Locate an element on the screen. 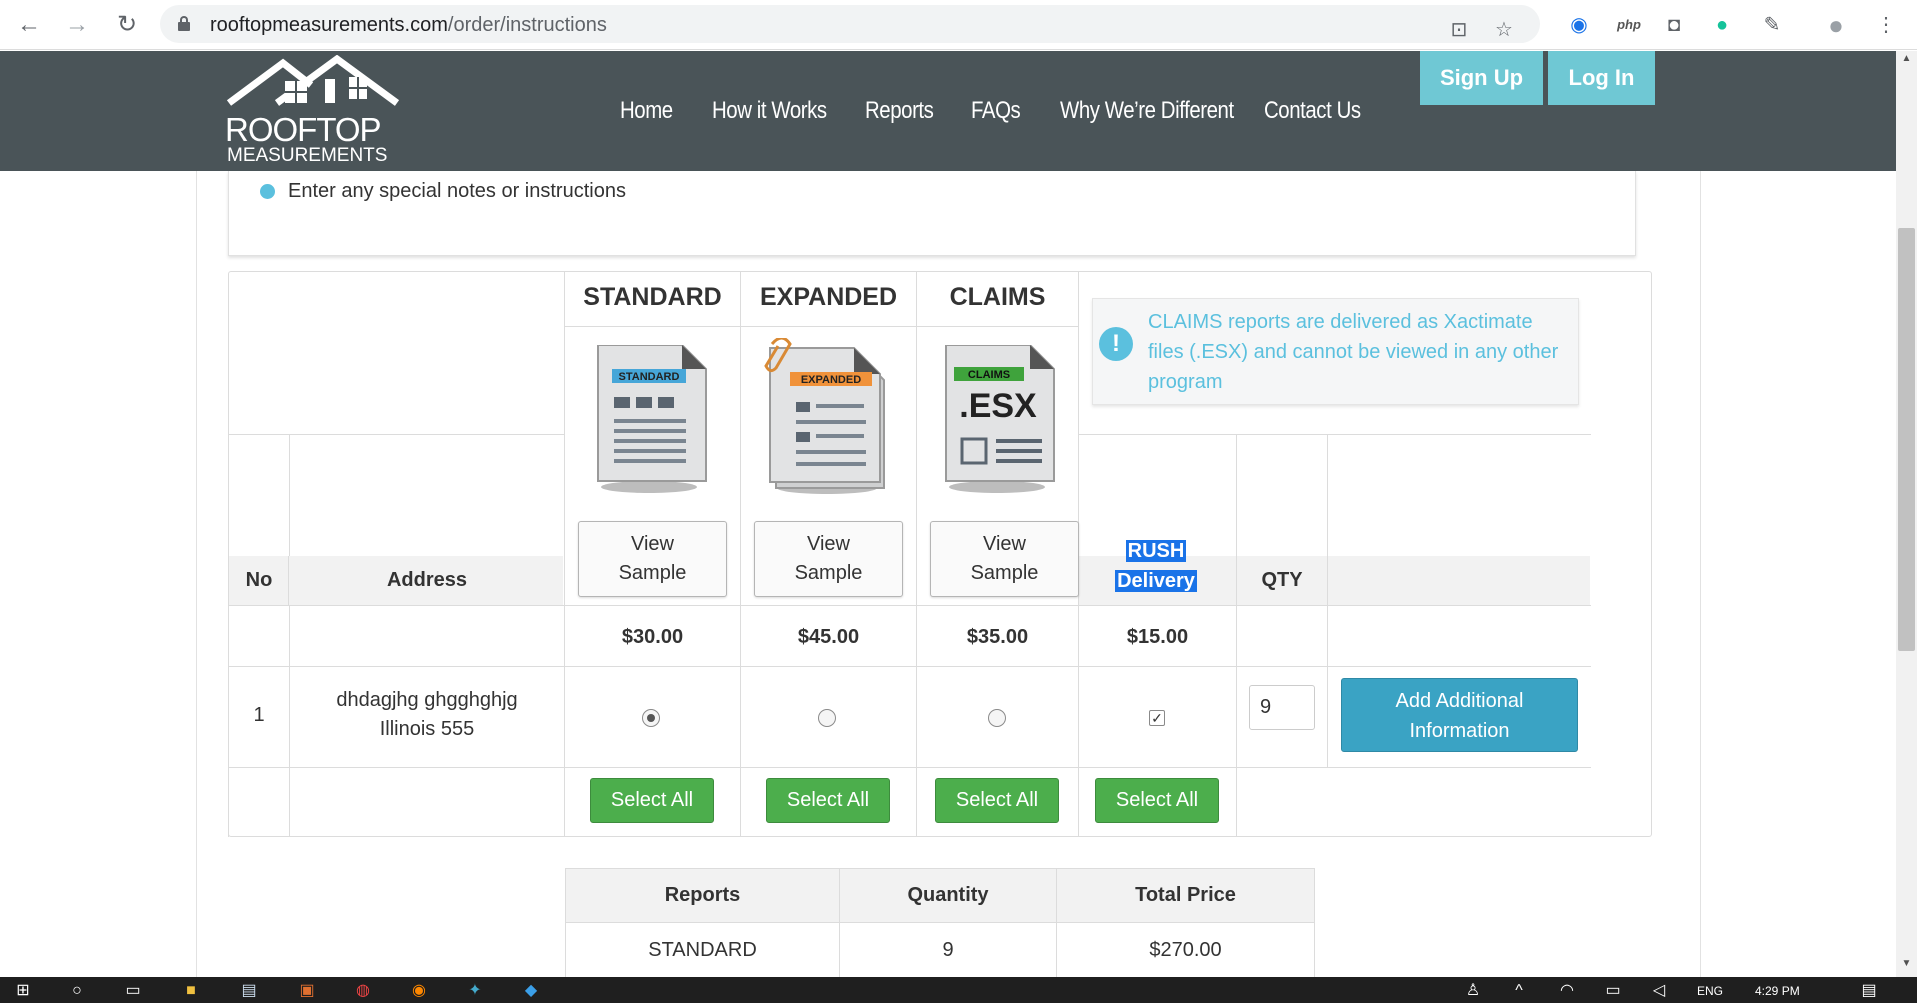 The image size is (1917, 1003). menu-kebab-icon: ⋮ is located at coordinates (1886, 25).